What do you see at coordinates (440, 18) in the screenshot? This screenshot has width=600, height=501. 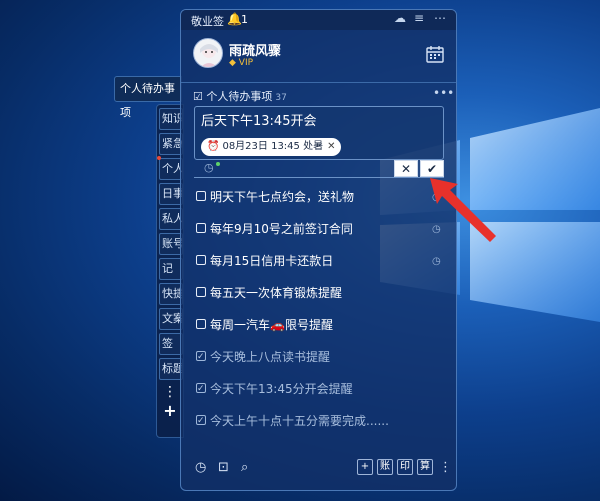 I see `minimize-icon: ⋯` at bounding box center [440, 18].